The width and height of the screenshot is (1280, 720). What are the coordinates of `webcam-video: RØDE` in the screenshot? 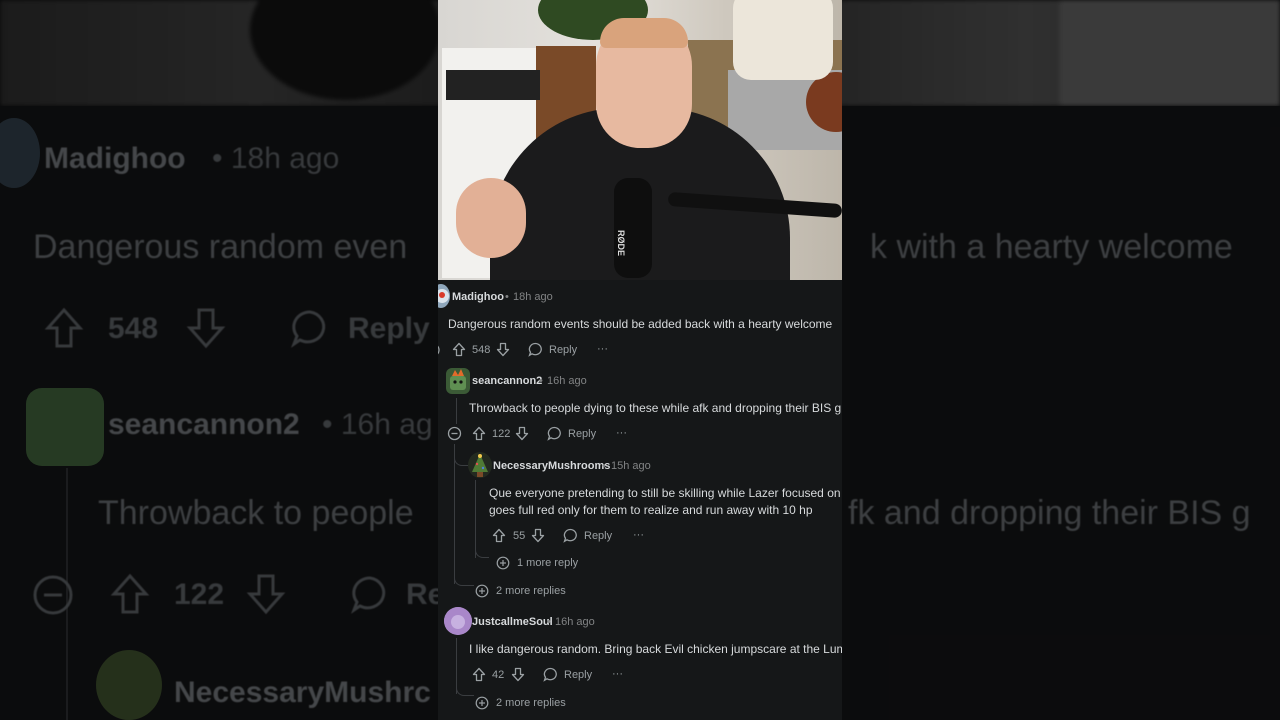 It's located at (640, 140).